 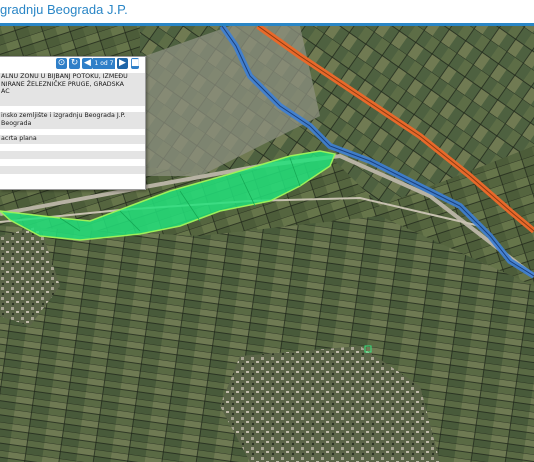 What do you see at coordinates (72, 181) in the screenshot?
I see `panel-footer` at bounding box center [72, 181].